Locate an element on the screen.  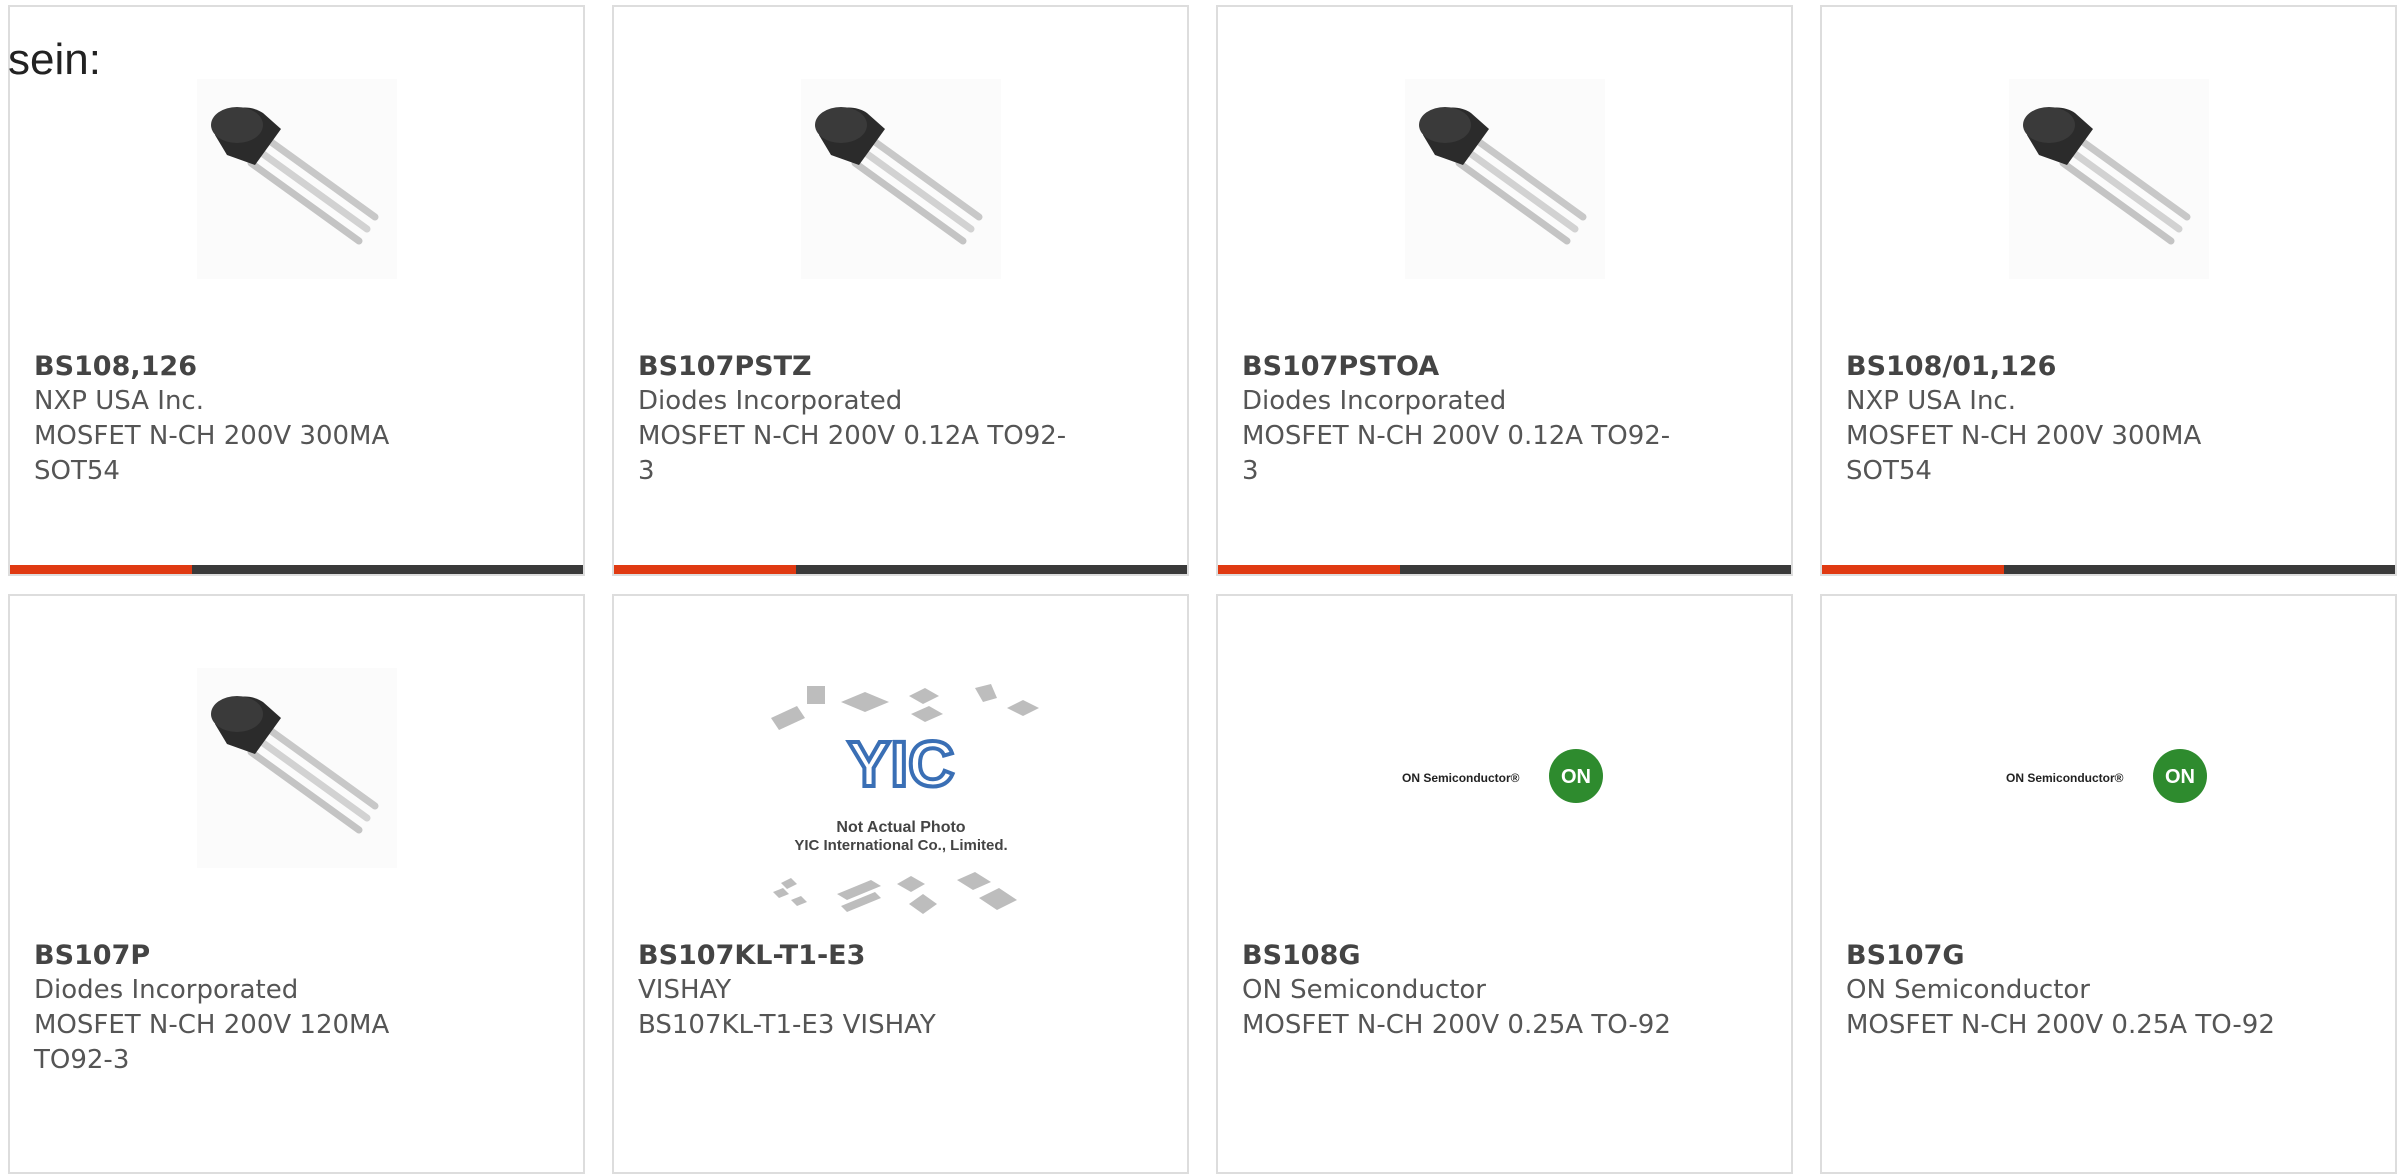
part-number: BS108,126 is located at coordinates (296, 366).